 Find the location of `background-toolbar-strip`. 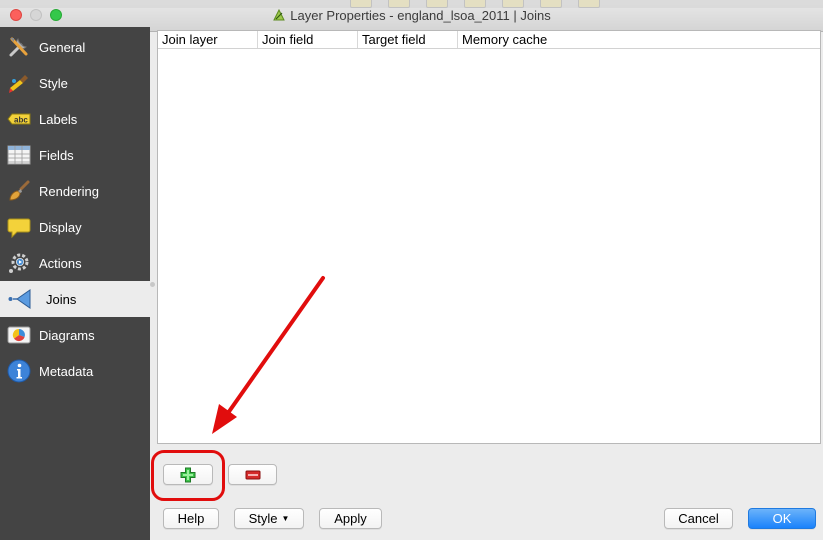

background-toolbar-strip is located at coordinates (411, 4).